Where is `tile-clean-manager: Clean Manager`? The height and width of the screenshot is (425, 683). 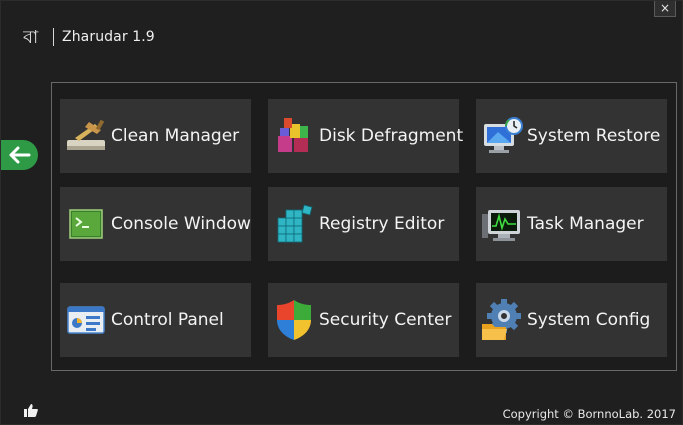
tile-clean-manager: Clean Manager is located at coordinates (155, 136).